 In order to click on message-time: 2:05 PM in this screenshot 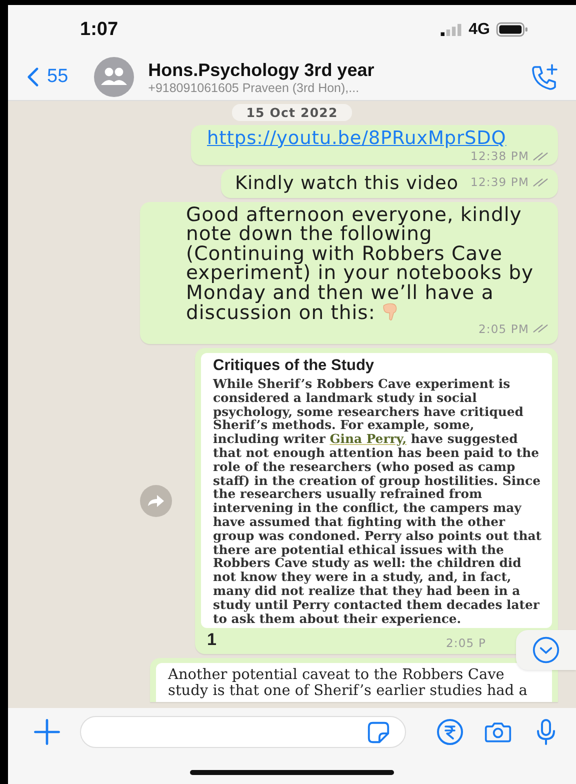, I will do `click(503, 329)`.